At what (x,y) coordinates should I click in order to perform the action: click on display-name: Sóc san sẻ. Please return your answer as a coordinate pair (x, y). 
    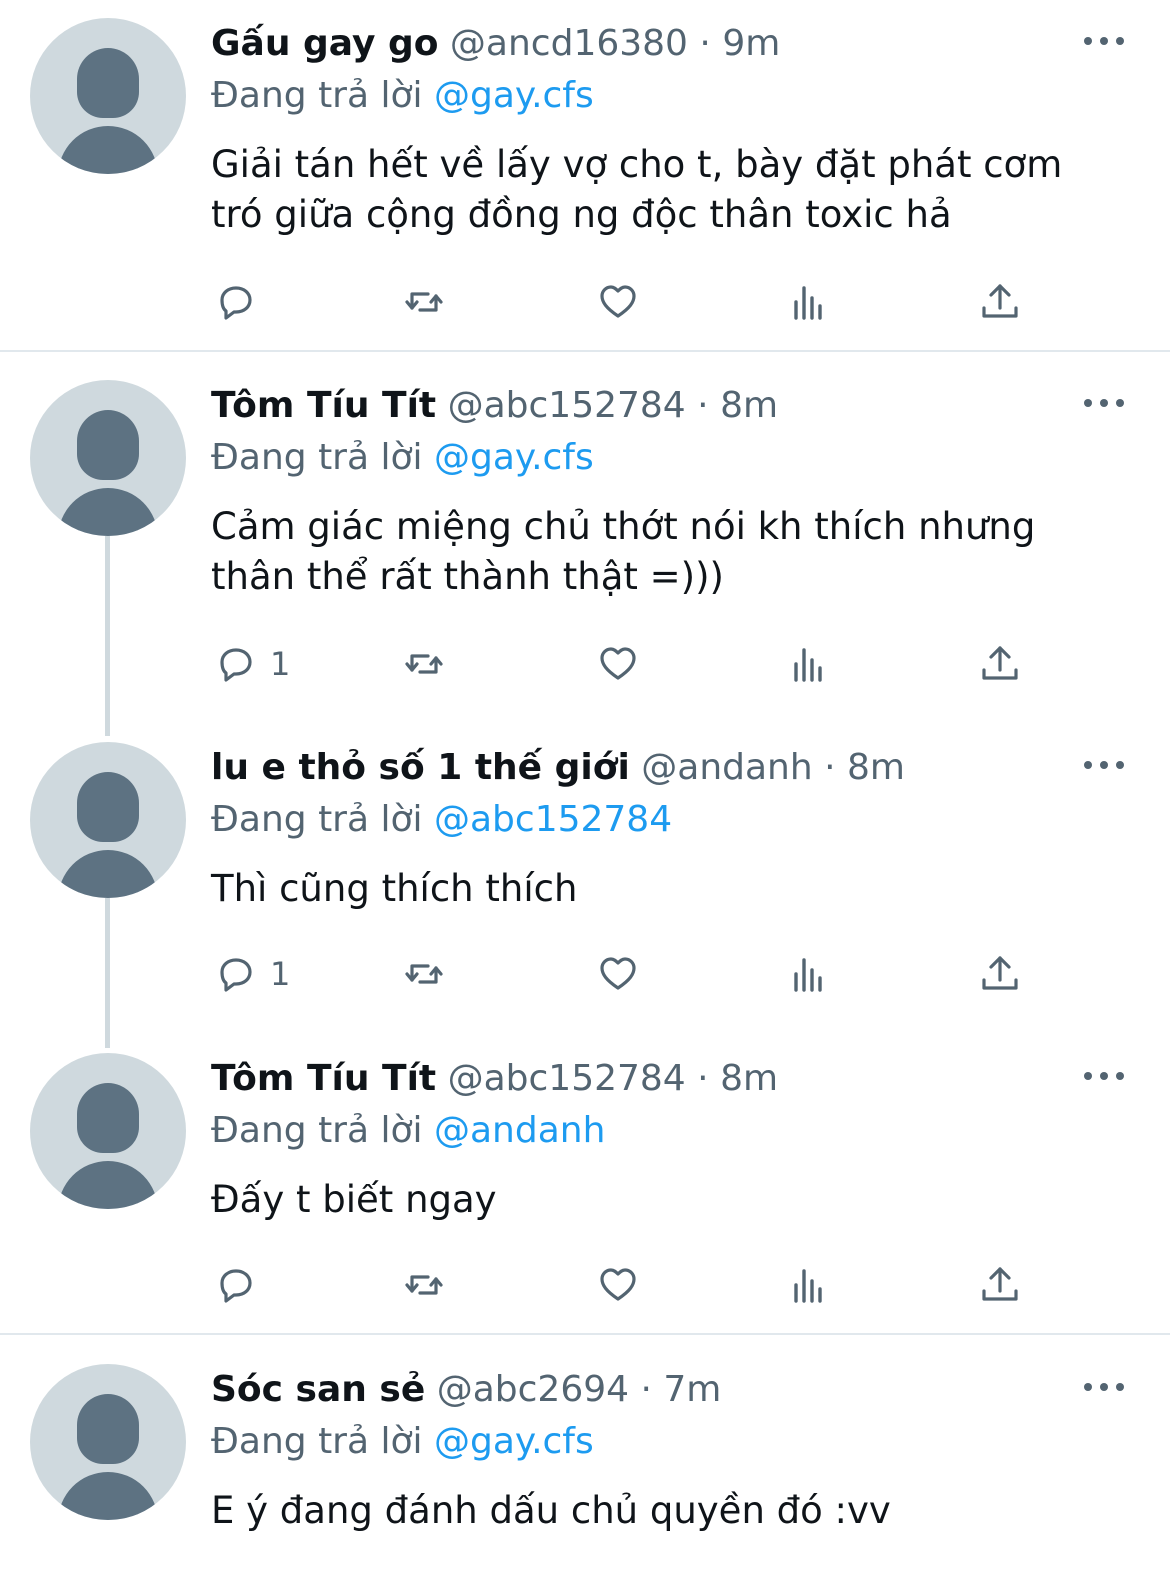
    Looking at the image, I should click on (318, 1389).